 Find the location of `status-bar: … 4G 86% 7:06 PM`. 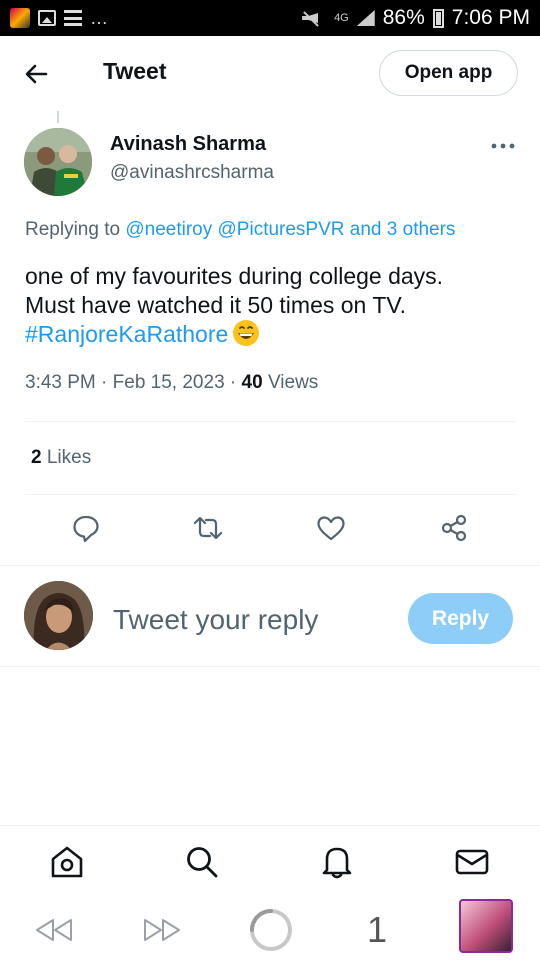

status-bar: … 4G 86% 7:06 PM is located at coordinates (270, 18).